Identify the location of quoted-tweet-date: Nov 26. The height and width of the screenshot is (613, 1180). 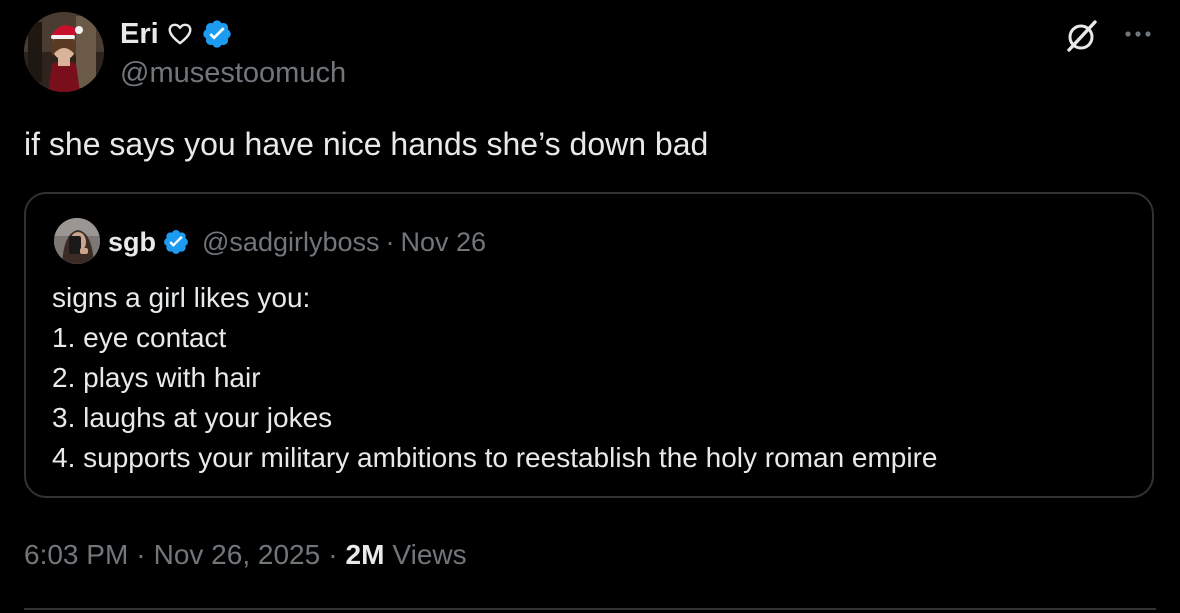
(444, 242).